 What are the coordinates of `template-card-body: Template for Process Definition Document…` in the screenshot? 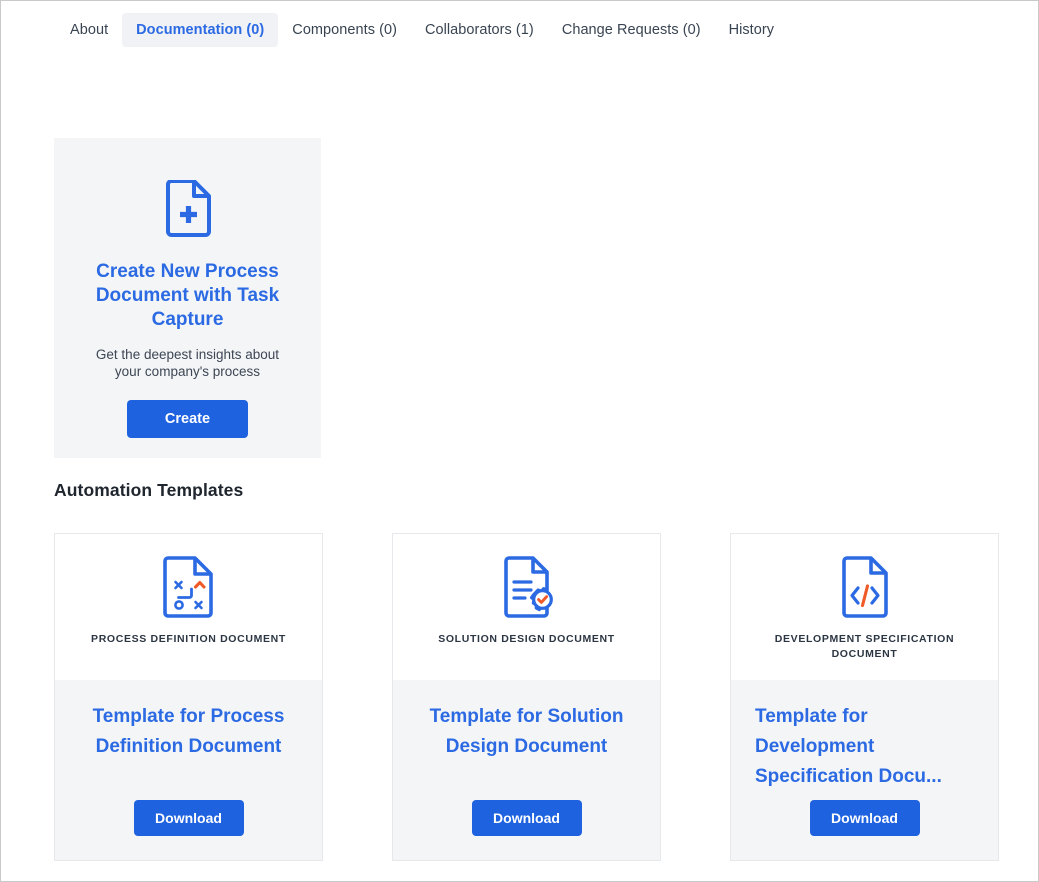 It's located at (188, 770).